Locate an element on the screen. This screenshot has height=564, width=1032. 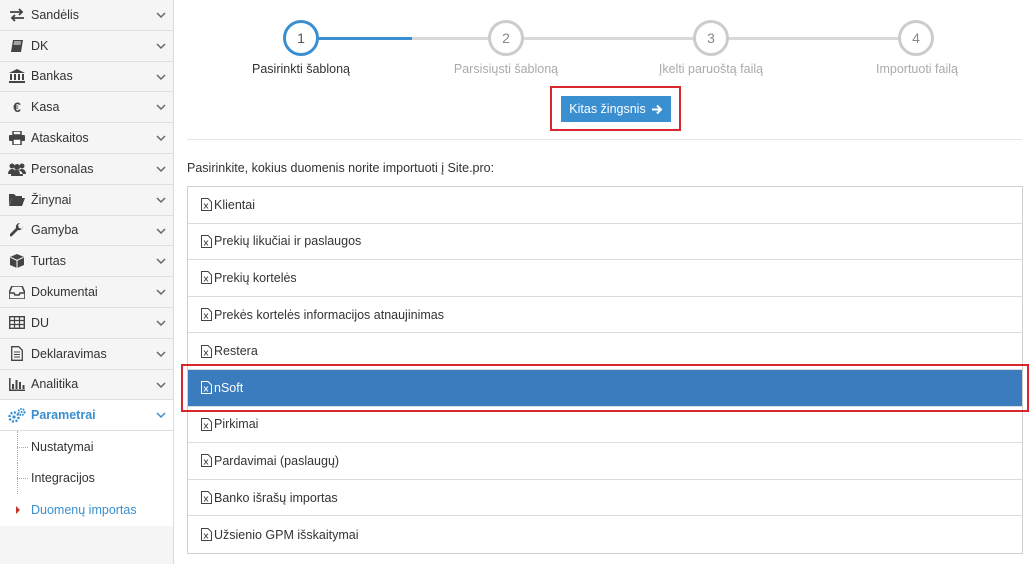
wrench-icon is located at coordinates (17, 230).